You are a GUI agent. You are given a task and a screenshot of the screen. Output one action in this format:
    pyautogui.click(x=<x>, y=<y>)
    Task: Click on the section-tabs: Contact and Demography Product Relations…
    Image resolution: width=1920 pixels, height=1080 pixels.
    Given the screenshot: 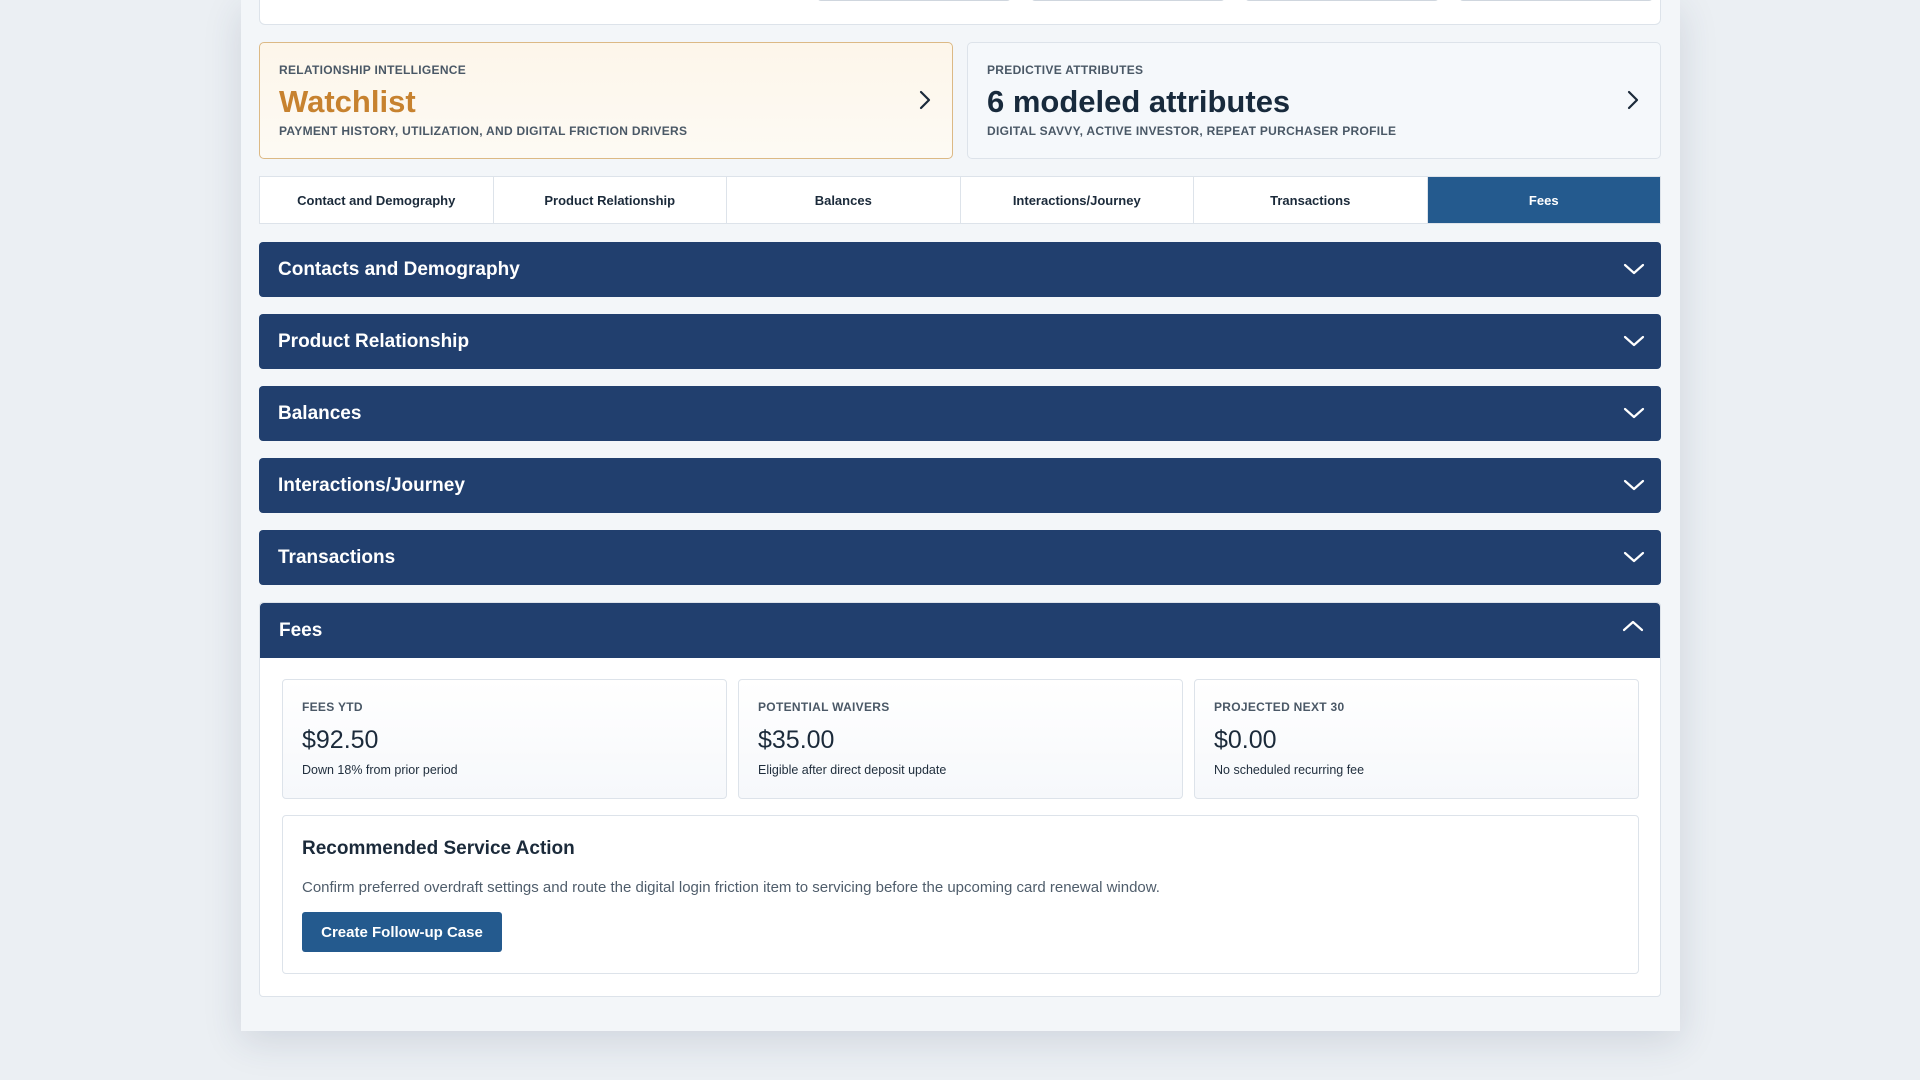 What is the action you would take?
    pyautogui.click(x=960, y=200)
    